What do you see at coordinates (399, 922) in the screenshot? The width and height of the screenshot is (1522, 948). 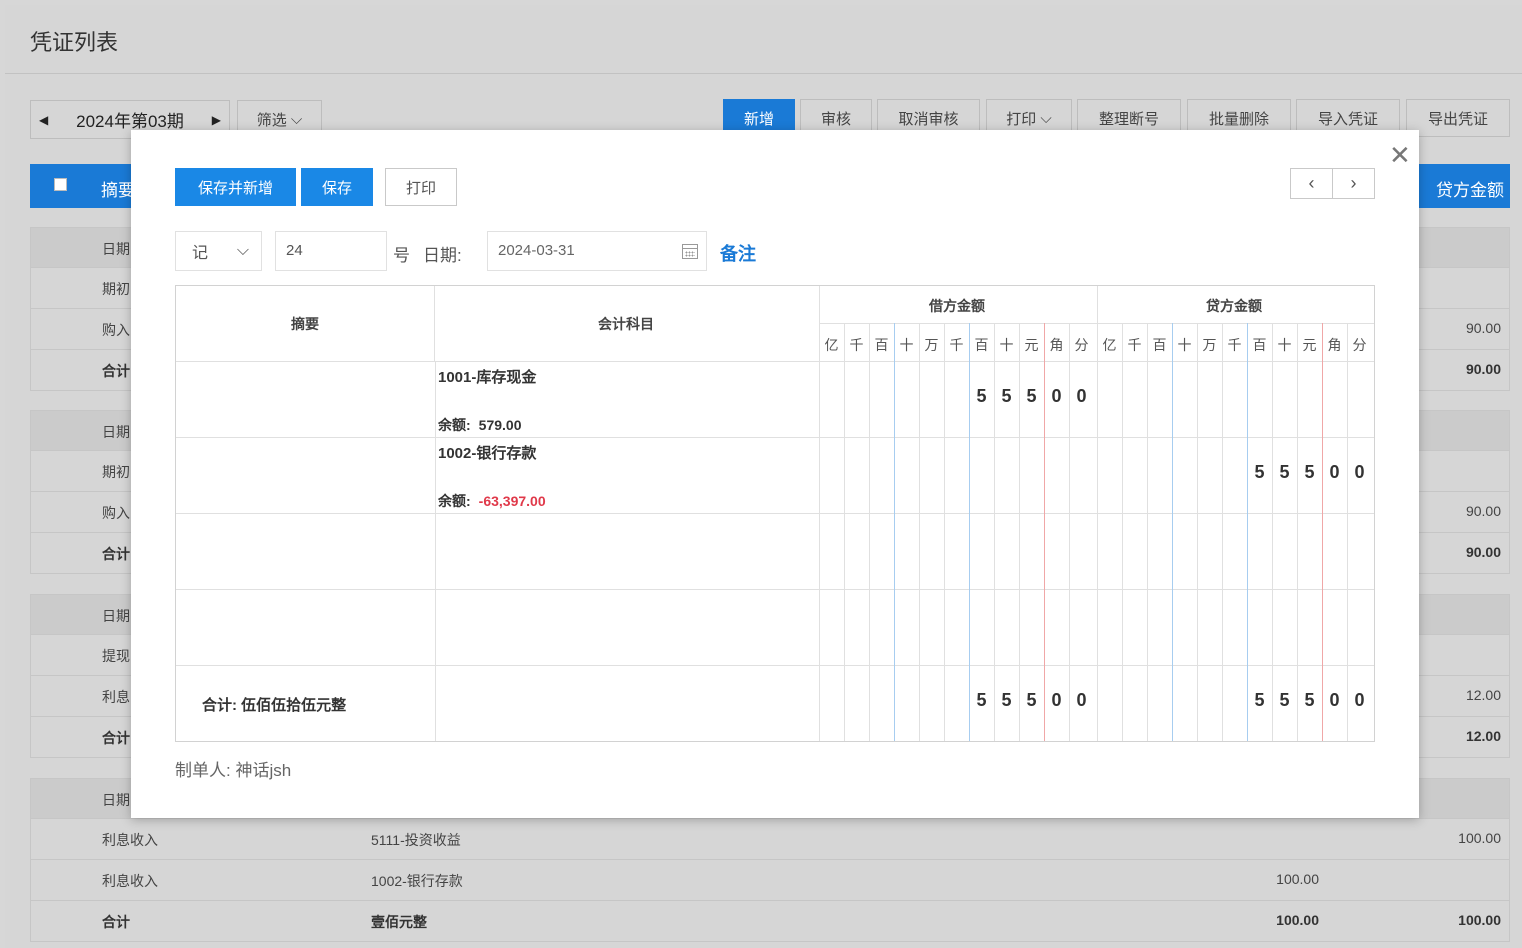 I see `table-cell: 壹佰元整` at bounding box center [399, 922].